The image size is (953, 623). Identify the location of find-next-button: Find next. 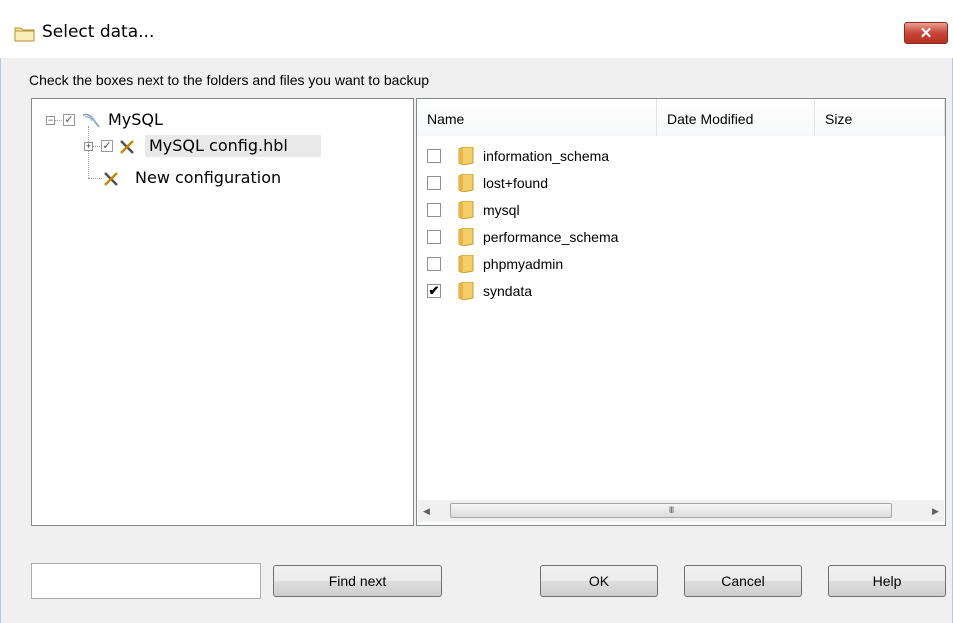
(357, 581).